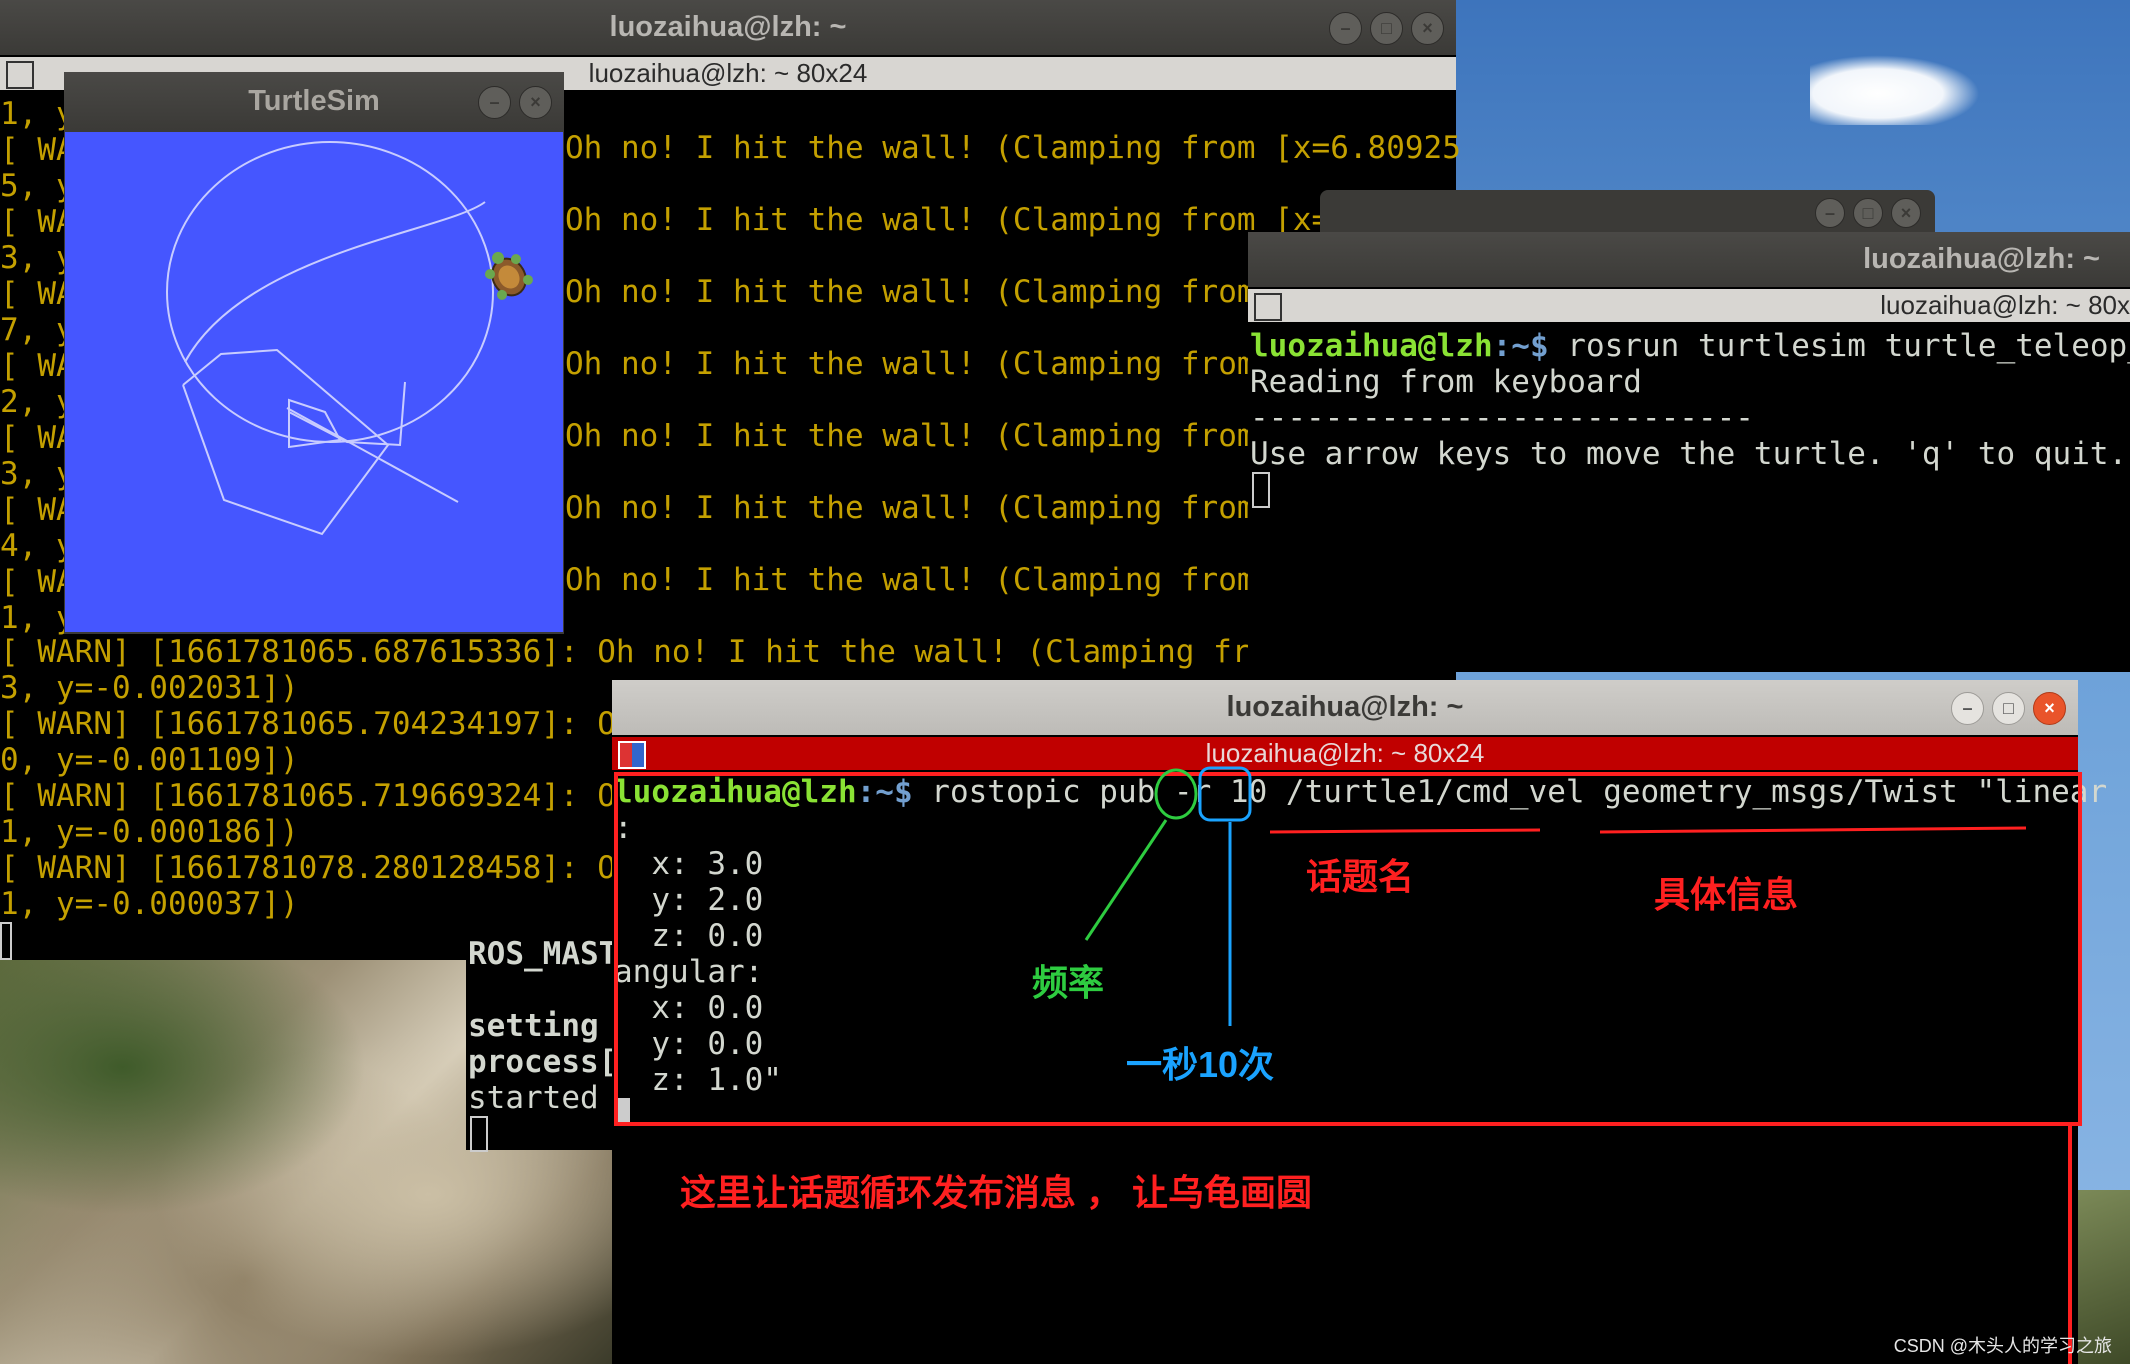 The height and width of the screenshot is (1364, 2130). Describe the element at coordinates (2002, 1346) in the screenshot. I see `csdn-watermark: CSDN @木头人的学习之旅` at that location.